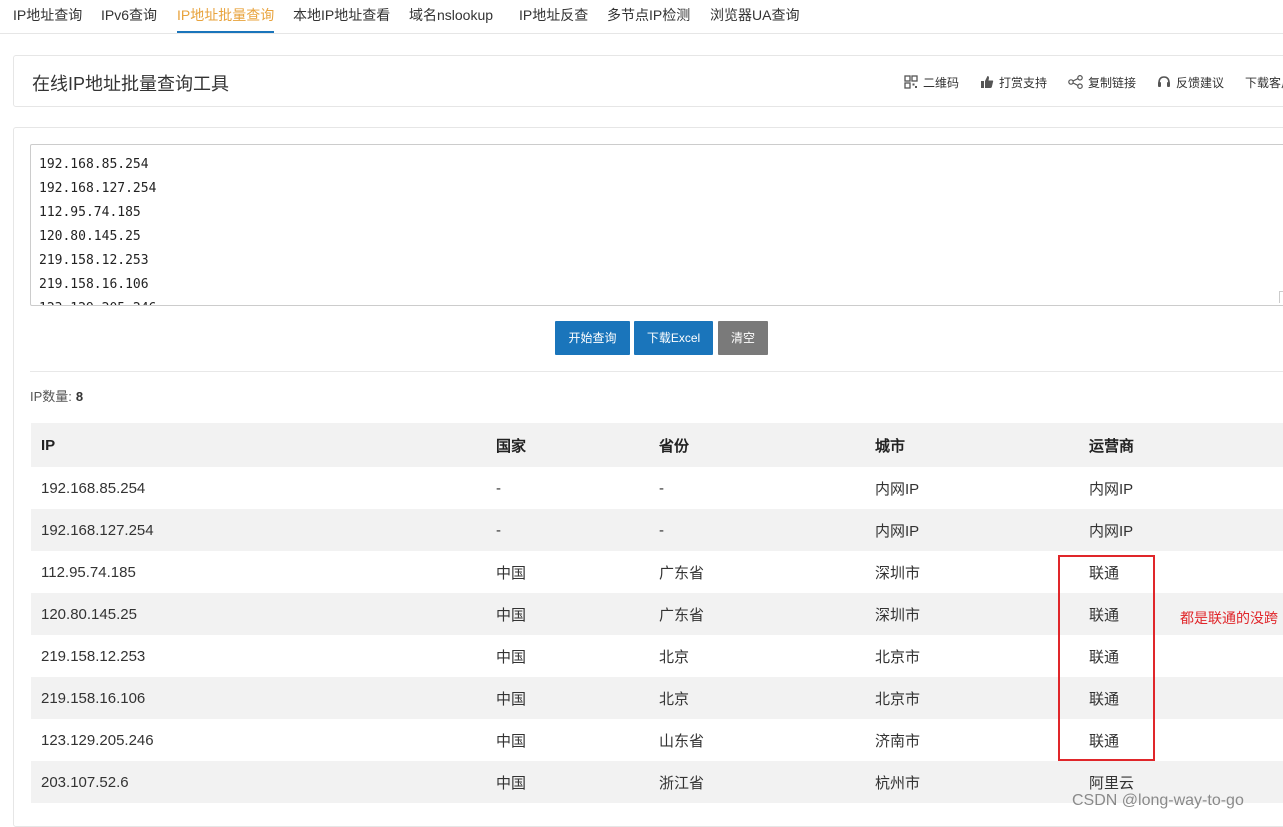  Describe the element at coordinates (129, 16) in the screenshot. I see `tab-ipv6-query: IPv6查询` at that location.